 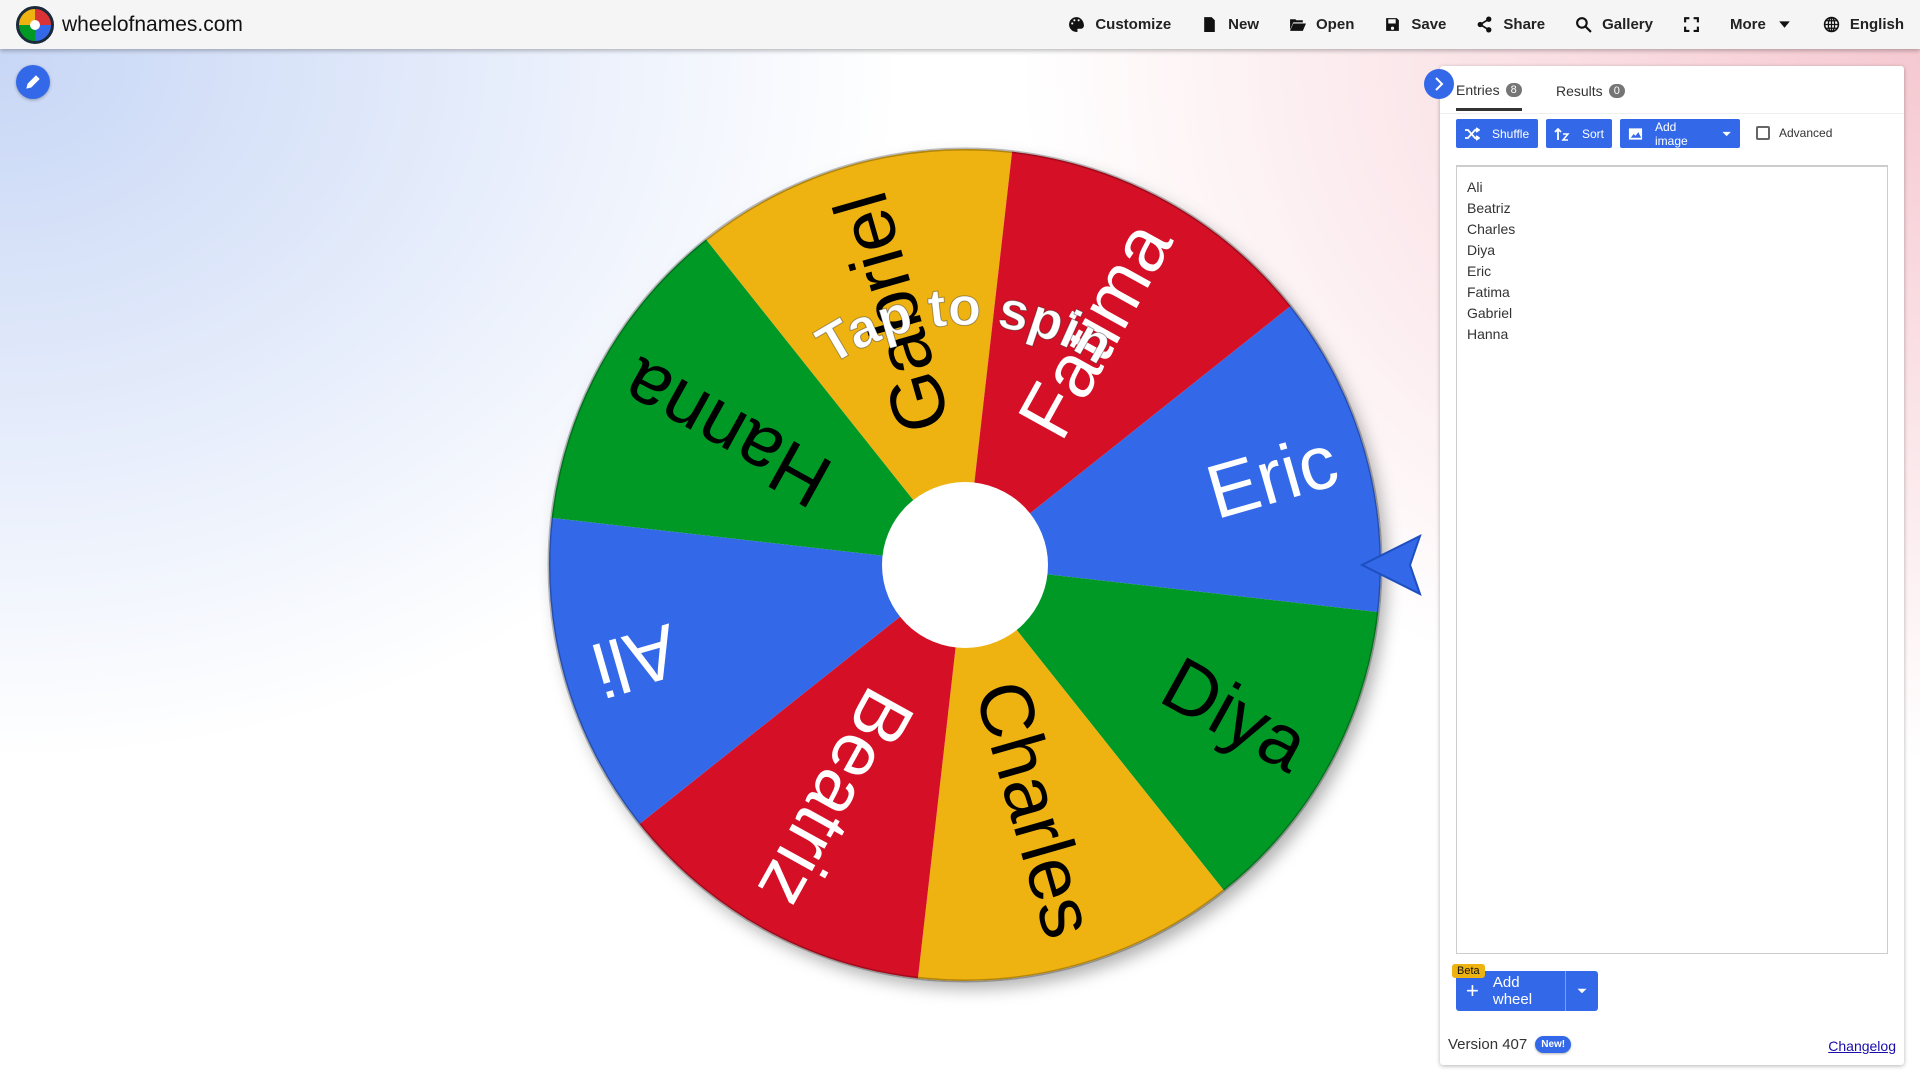 What do you see at coordinates (1497, 133) in the screenshot?
I see `shuffle-button: Shuffle` at bounding box center [1497, 133].